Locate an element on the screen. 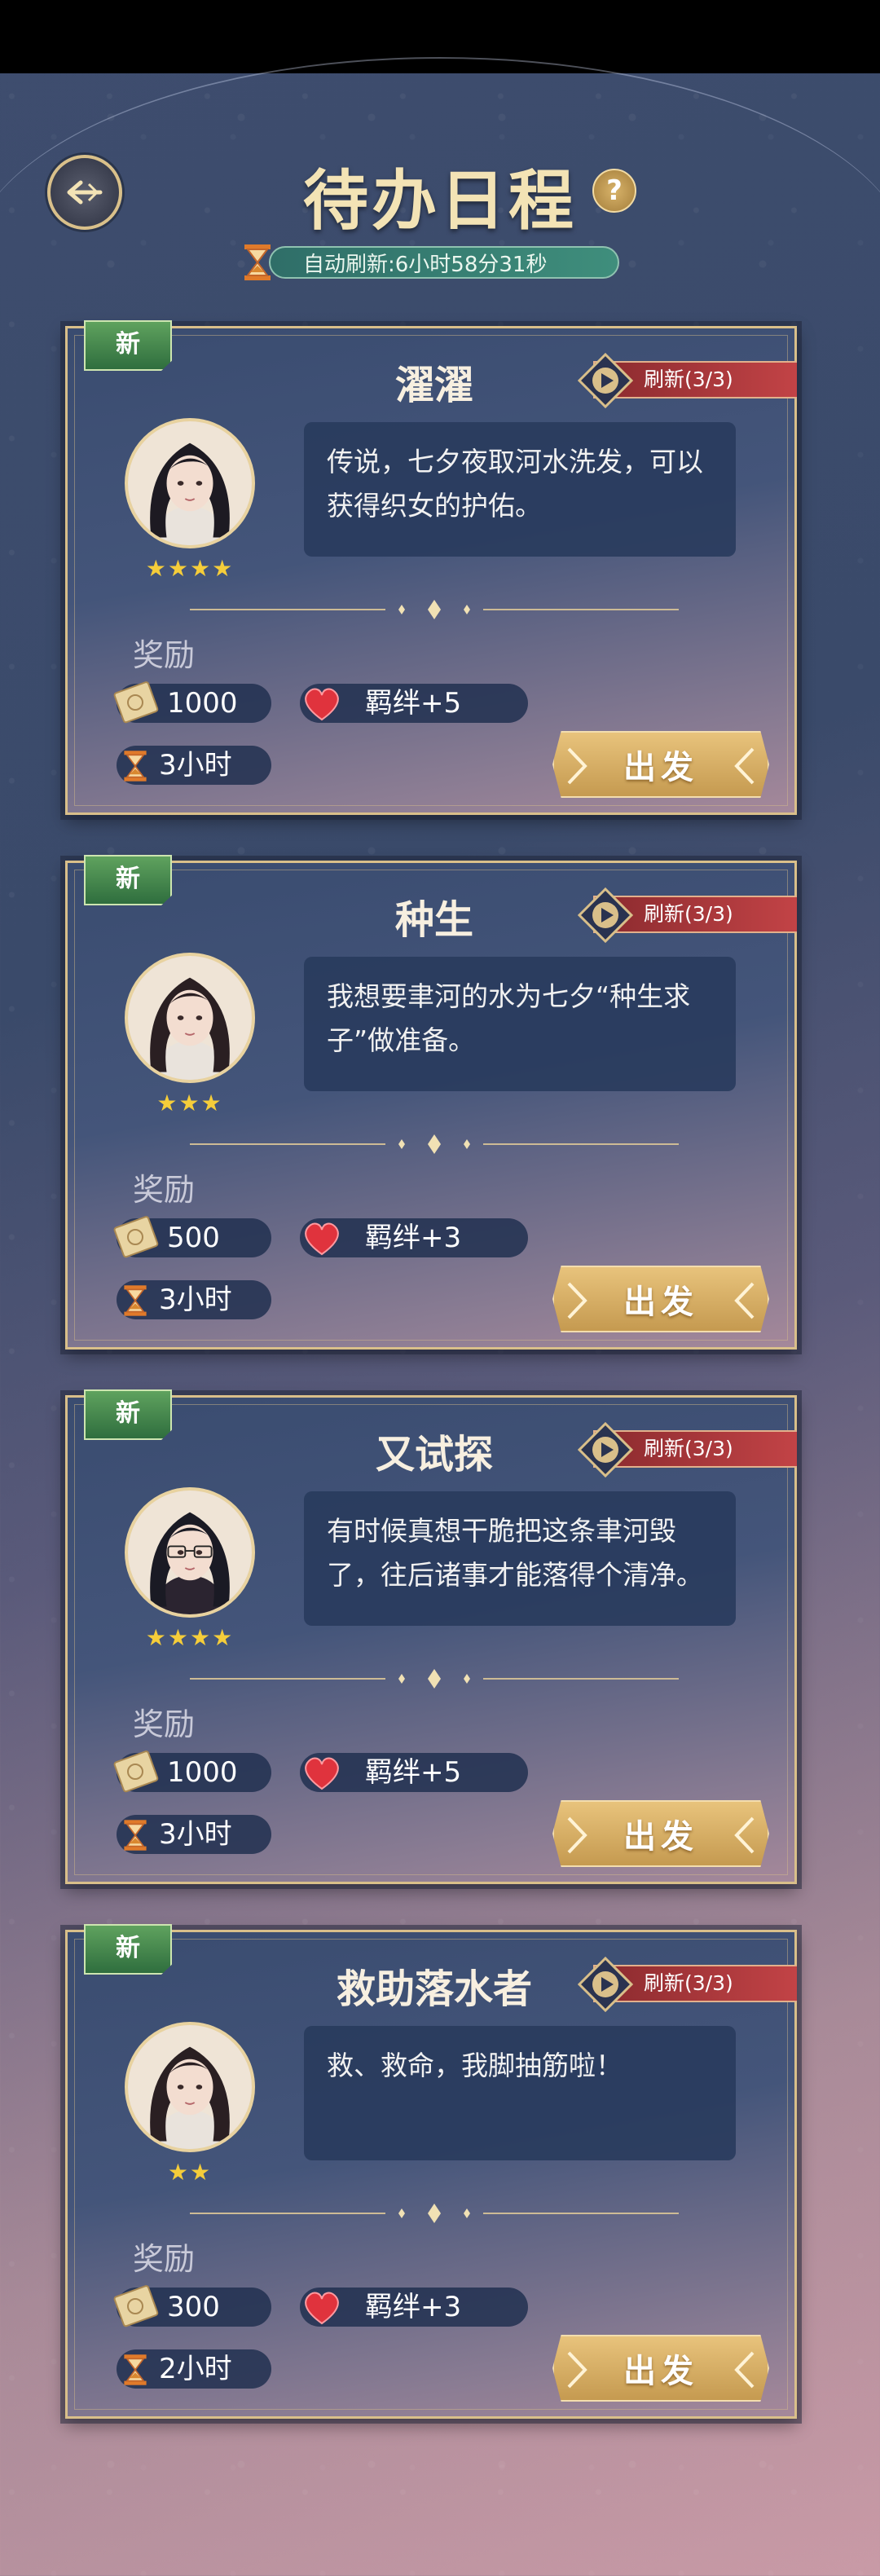 The image size is (880, 2576). back-button is located at coordinates (84, 192).